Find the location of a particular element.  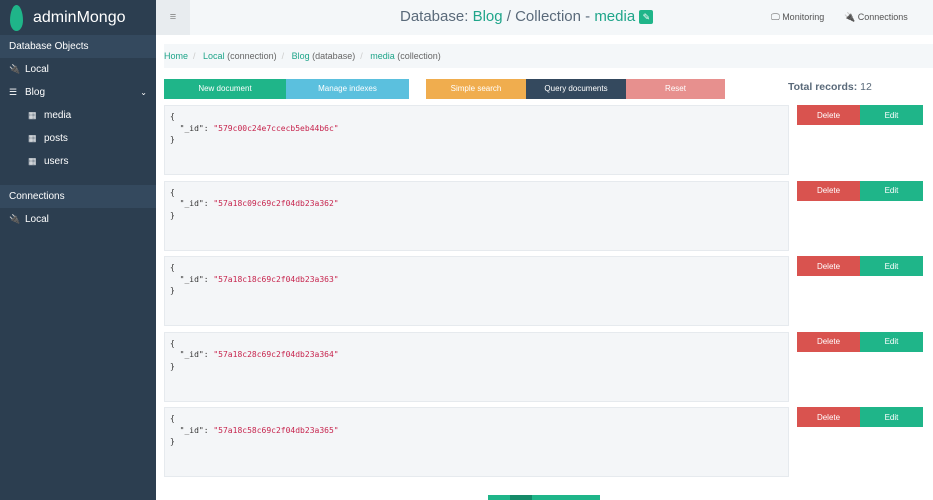

sidebar-item-users: ▦ users is located at coordinates (78, 161).